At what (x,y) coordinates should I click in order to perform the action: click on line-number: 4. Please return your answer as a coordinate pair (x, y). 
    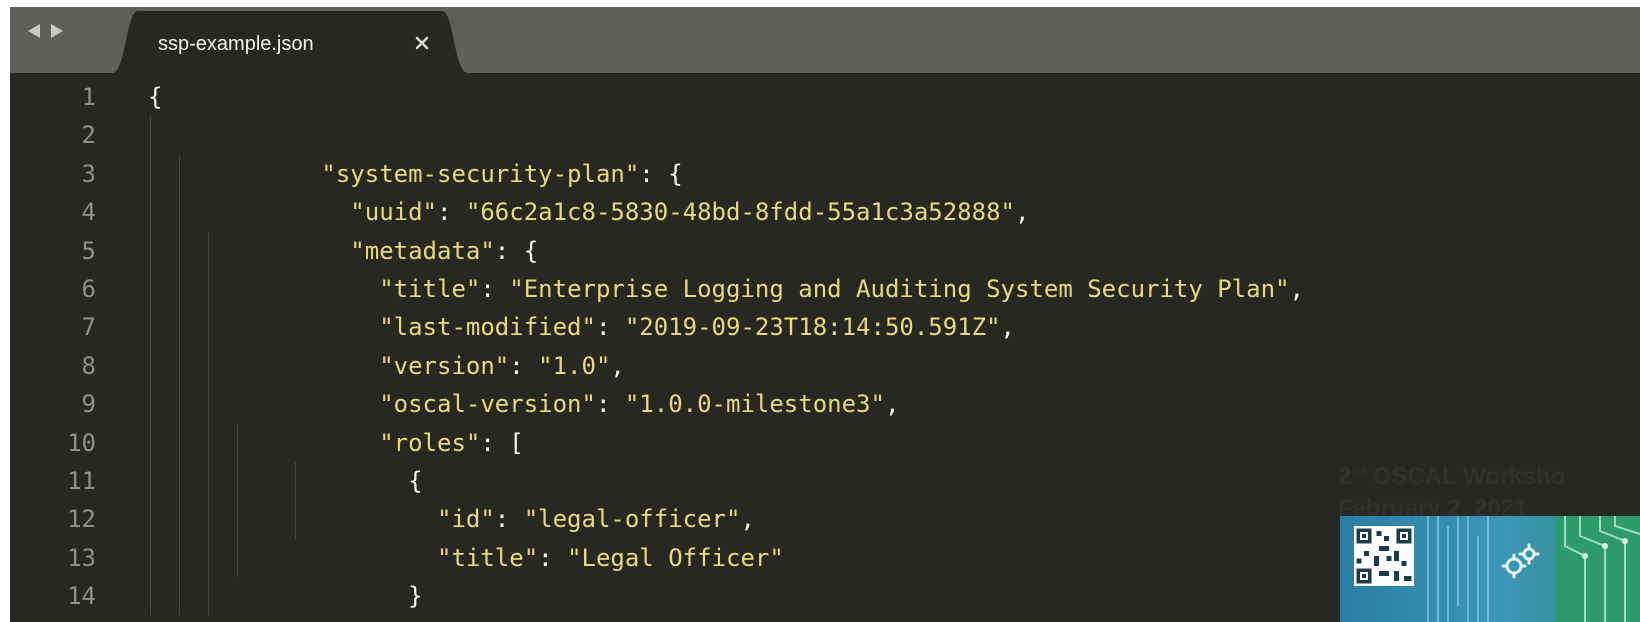
    Looking at the image, I should click on (88, 212).